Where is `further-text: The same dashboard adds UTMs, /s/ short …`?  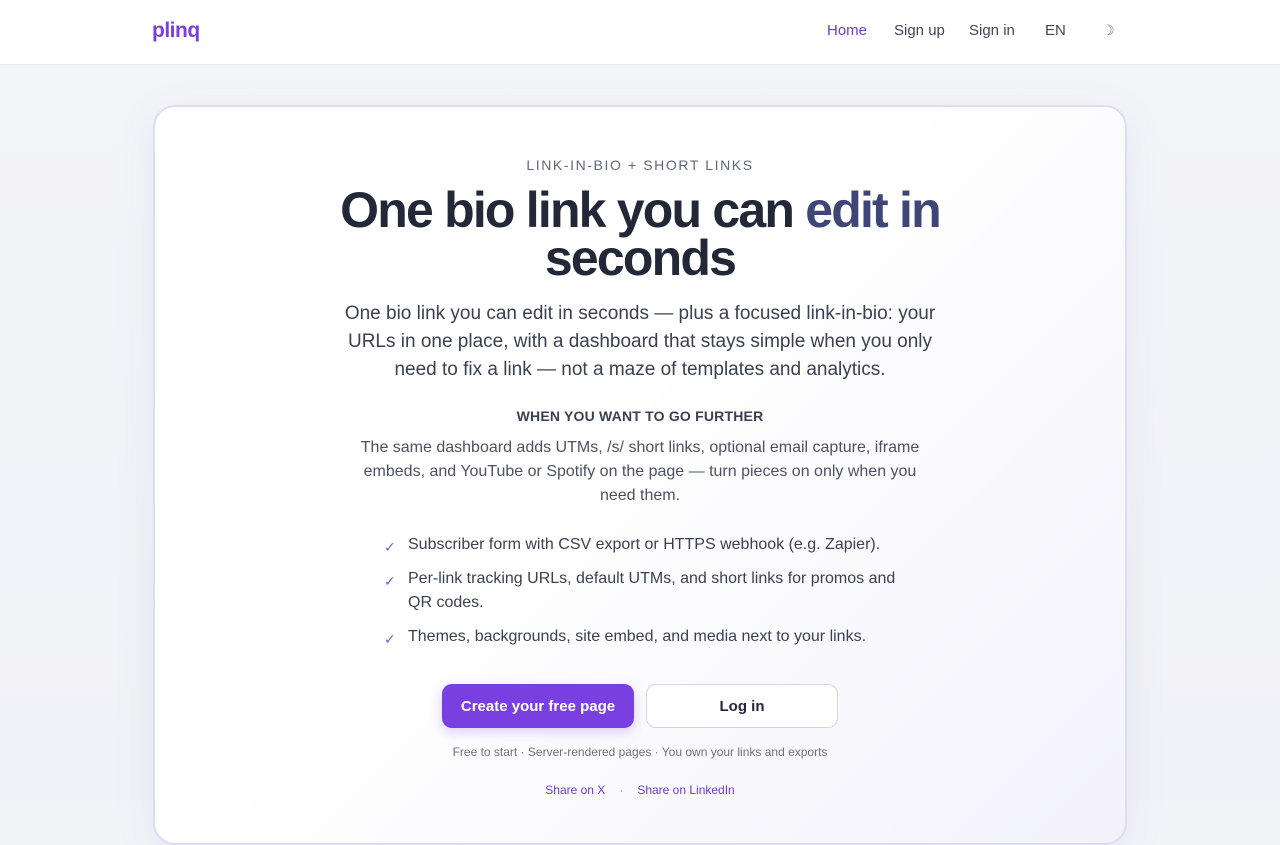
further-text: The same dashboard adds UTMs, /s/ short … is located at coordinates (640, 471).